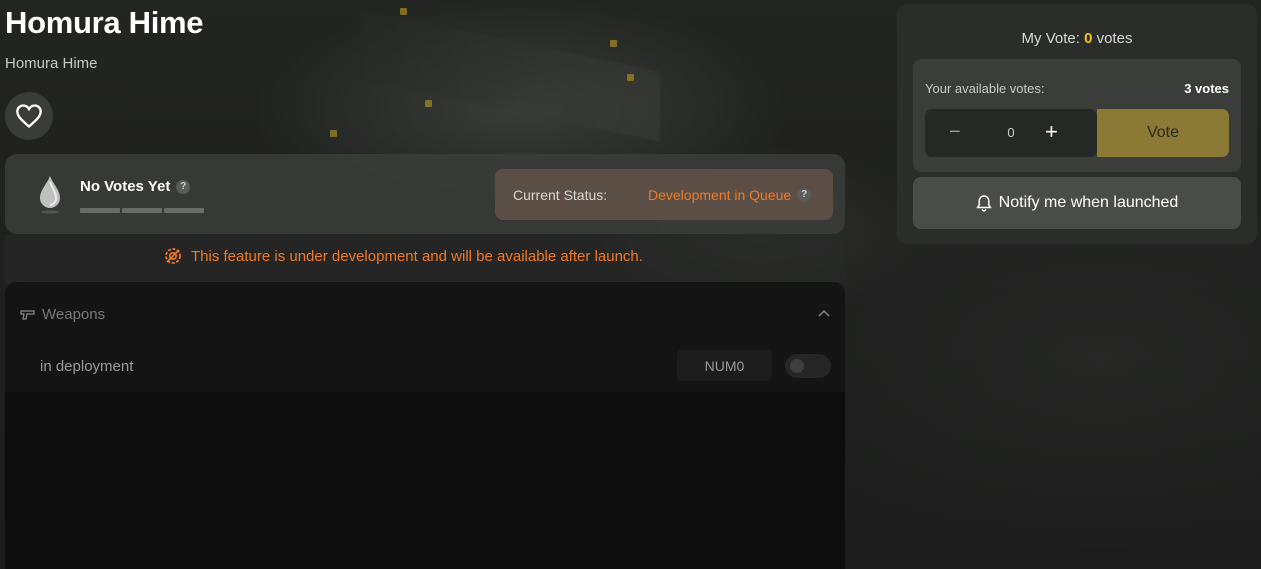 The width and height of the screenshot is (1261, 569). What do you see at coordinates (51, 63) in the screenshot?
I see `page-subtitle: Homura Hime` at bounding box center [51, 63].